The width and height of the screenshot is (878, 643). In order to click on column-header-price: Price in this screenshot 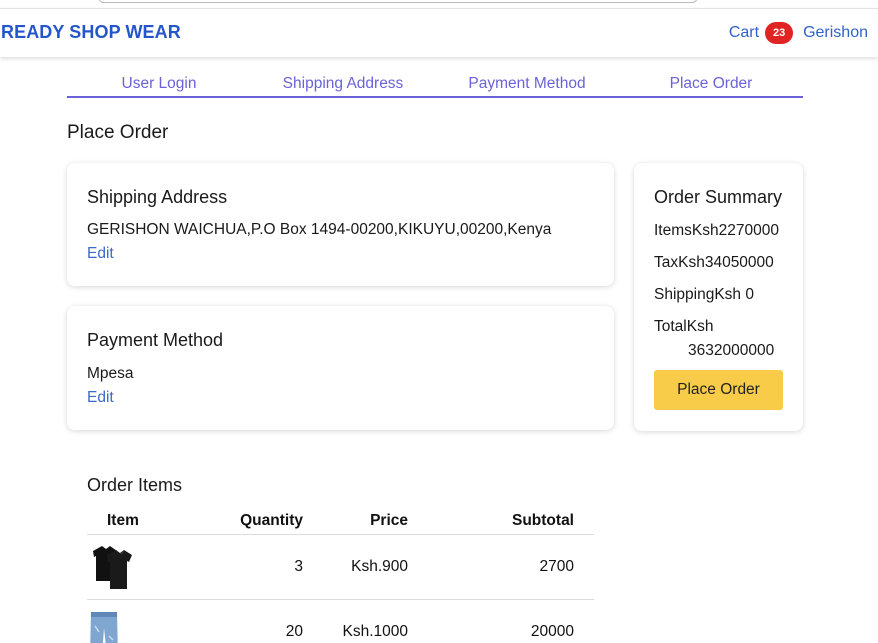, I will do `click(355, 521)`.